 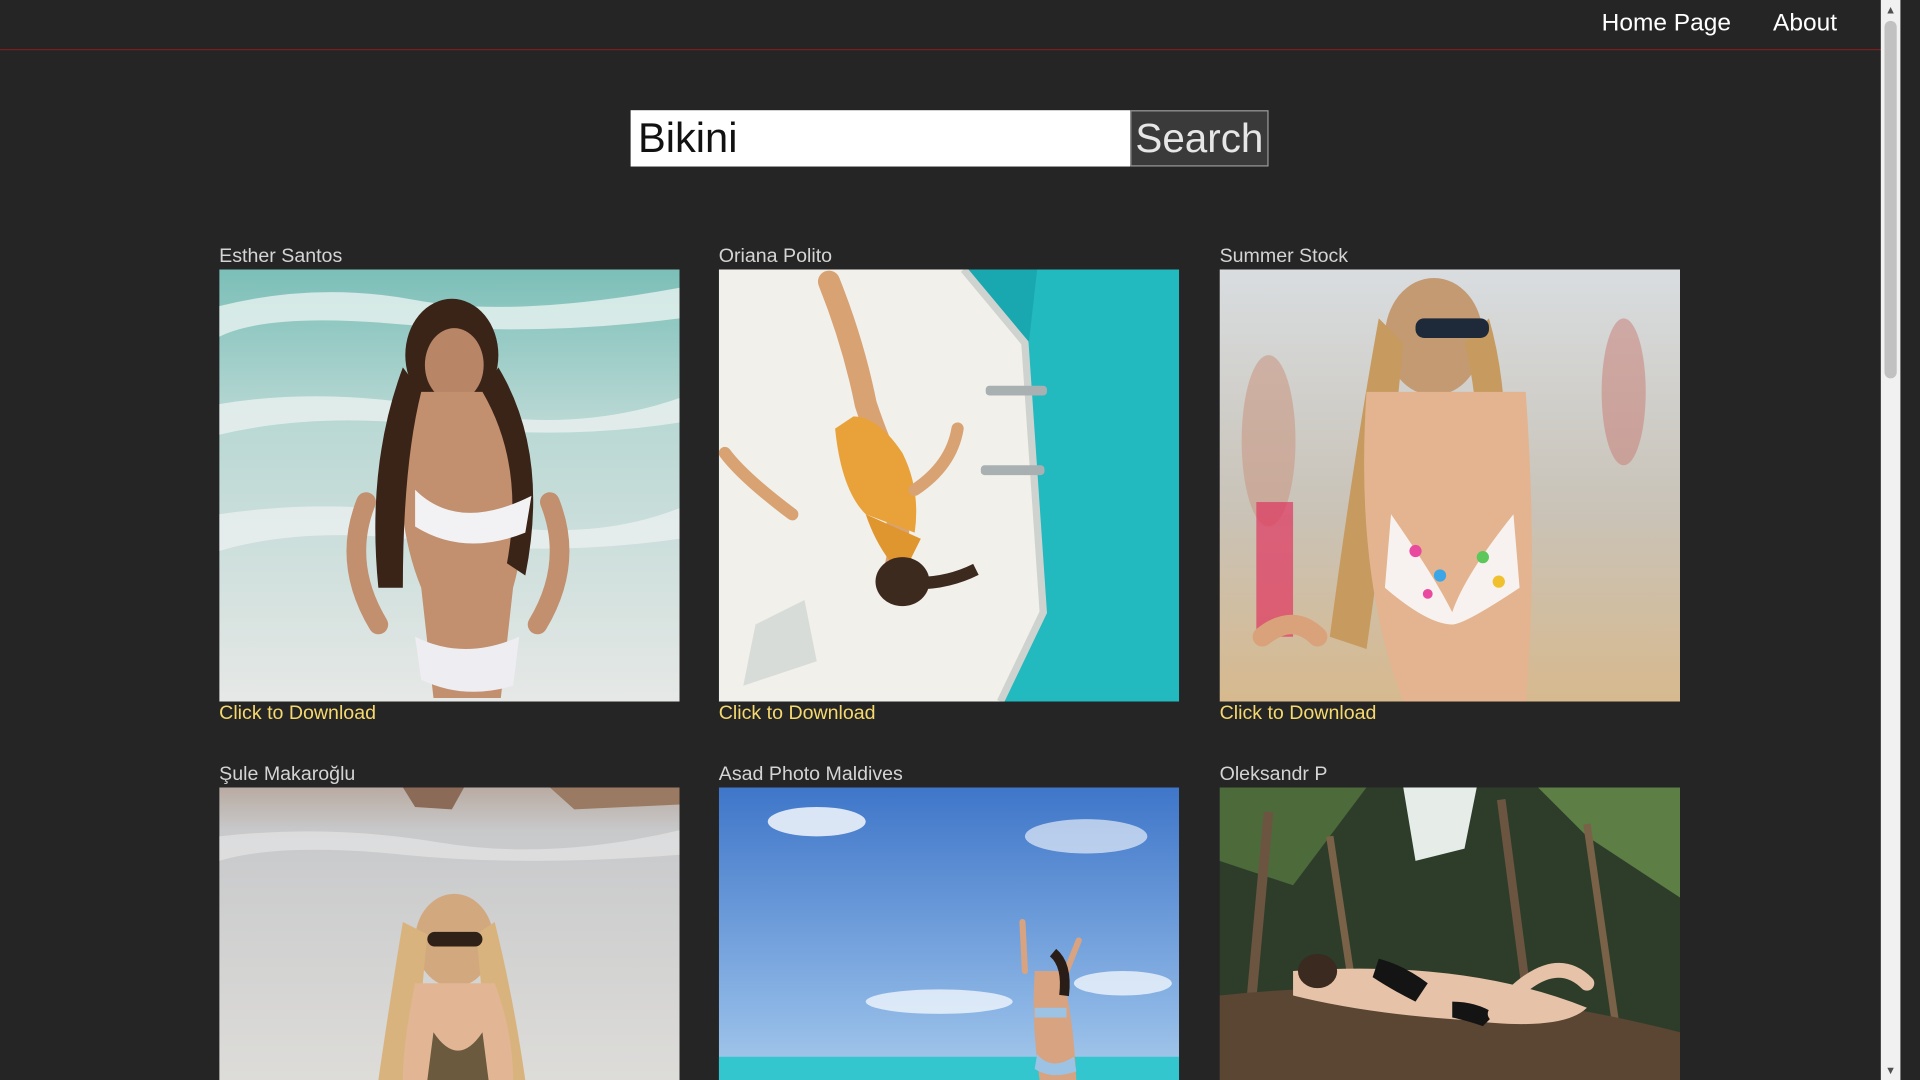 What do you see at coordinates (1891, 10) in the screenshot?
I see `scroll-up-arrow-icon: ▲` at bounding box center [1891, 10].